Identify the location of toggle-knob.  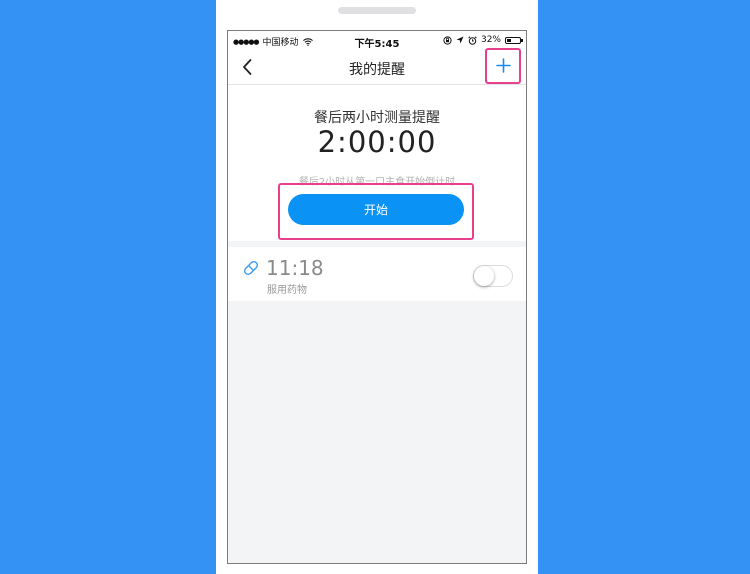
(484, 276).